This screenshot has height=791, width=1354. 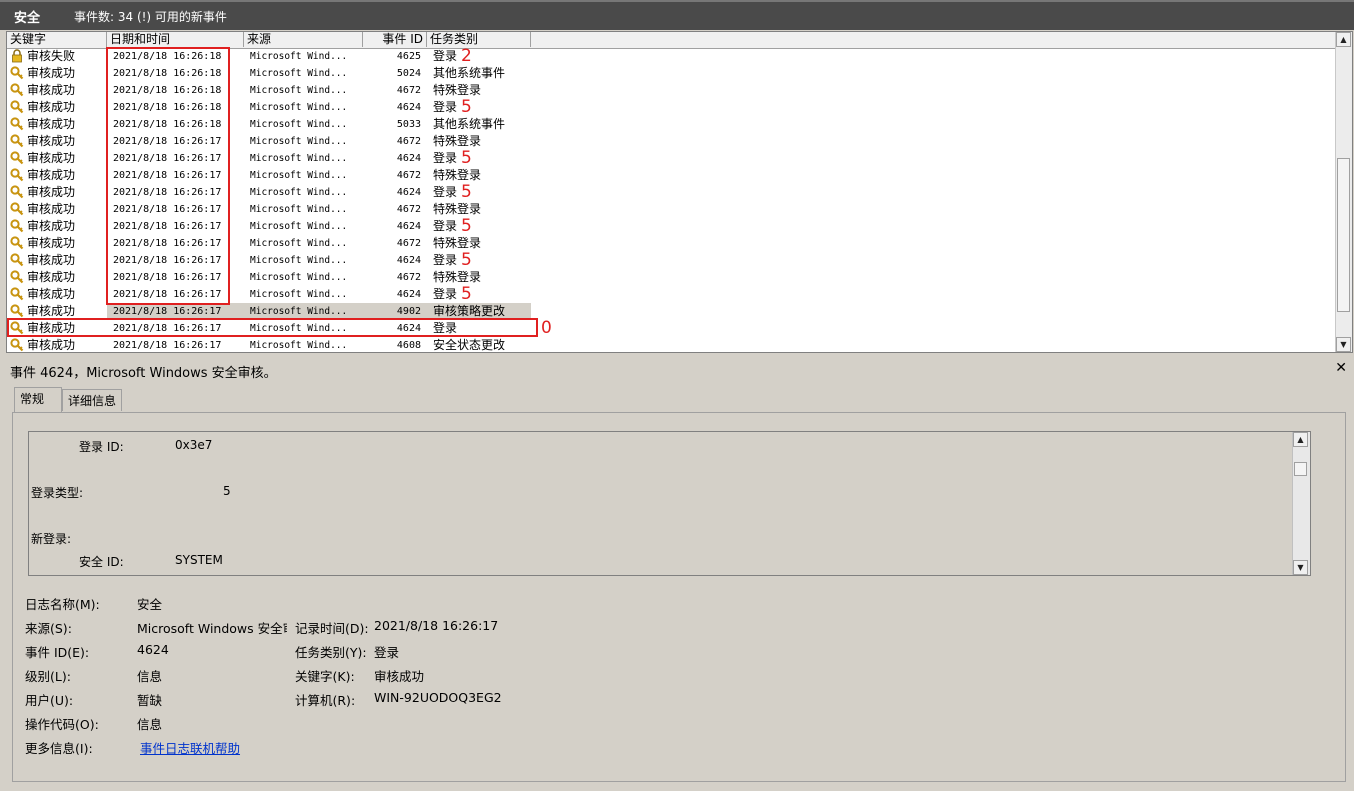 I want to click on source-label: 来源(S):, so click(x=48, y=628).